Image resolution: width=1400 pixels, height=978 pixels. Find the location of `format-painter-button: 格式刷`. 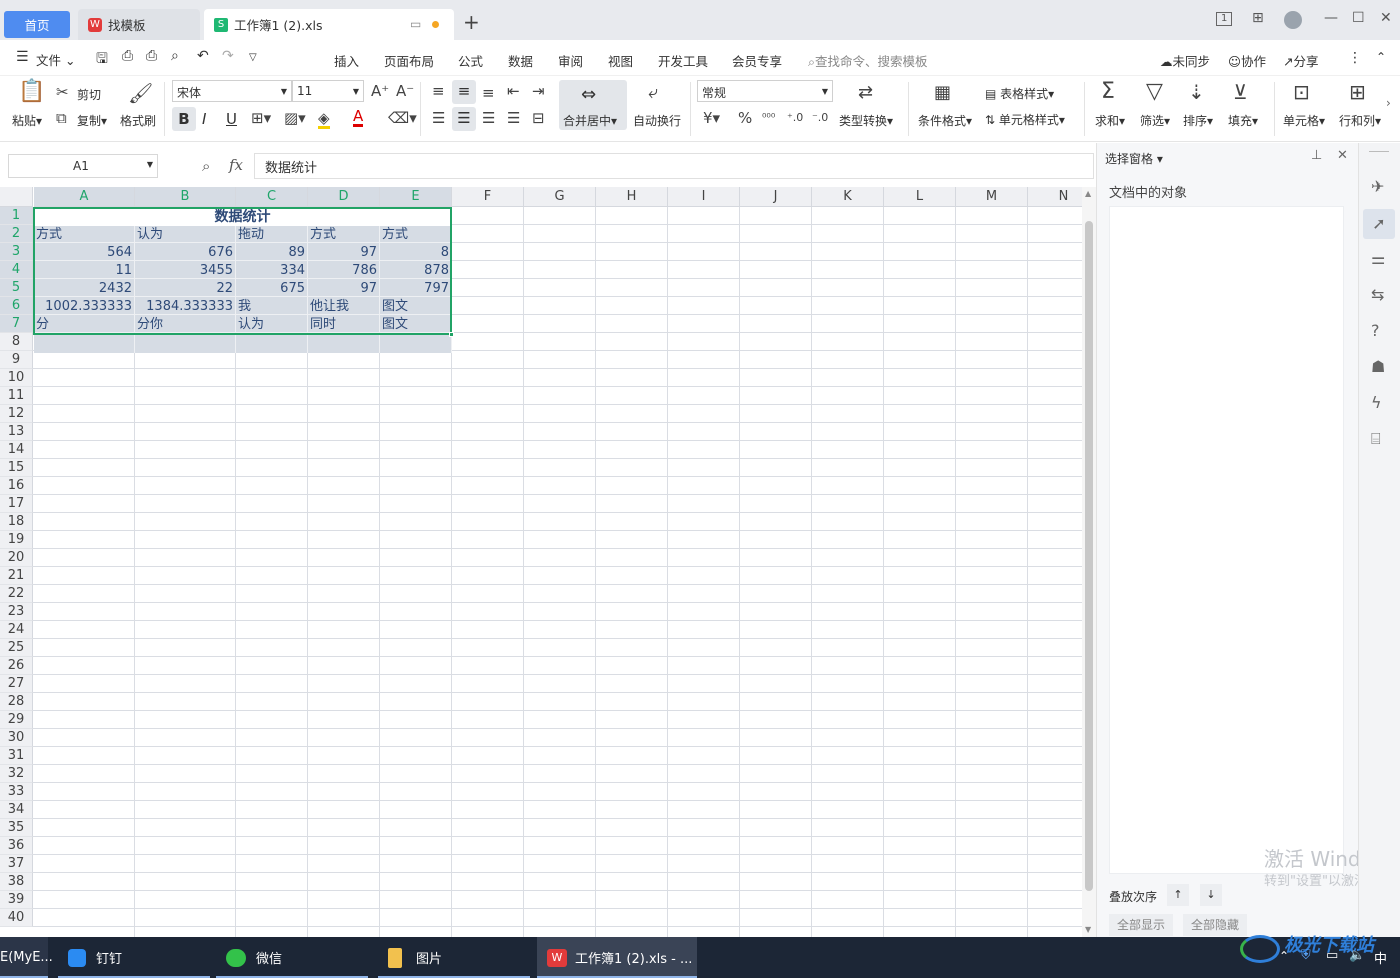

format-painter-button: 格式刷 is located at coordinates (138, 120).